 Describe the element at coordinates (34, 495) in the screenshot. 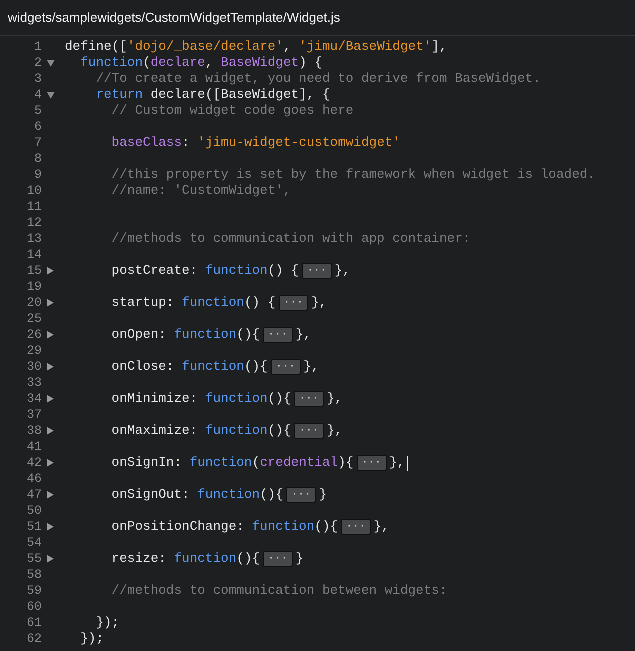

I see `line-number: 47` at that location.